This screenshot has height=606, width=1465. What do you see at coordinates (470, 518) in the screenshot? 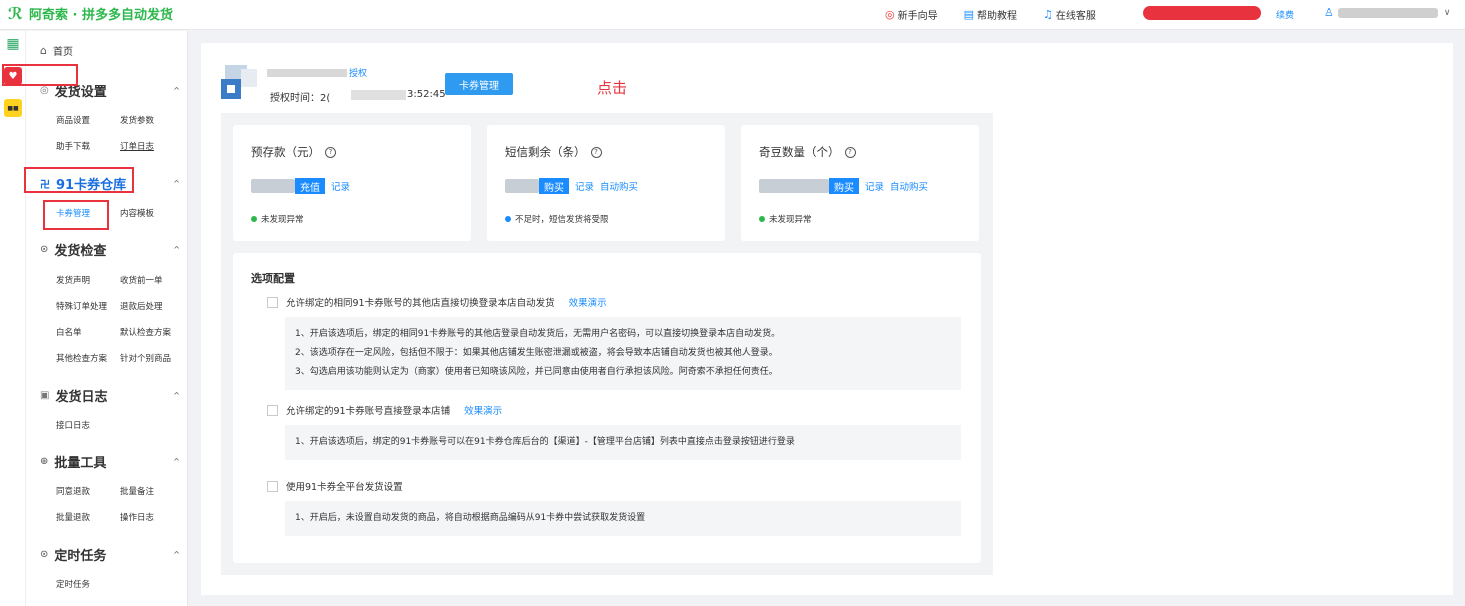
I see `note-line: 1、开启后，未设置自动发货的商品，将自动根据商品编码从91卡券中尝试获取发货设置` at bounding box center [470, 518].